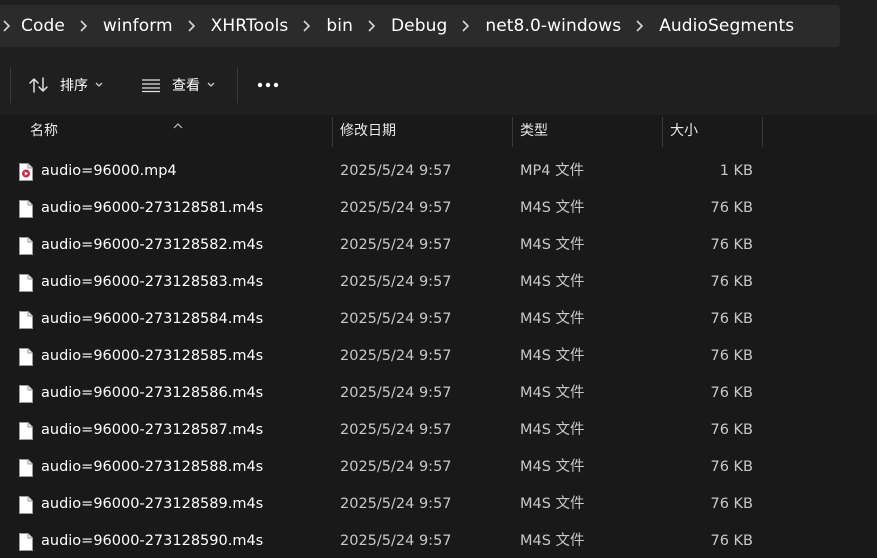 This screenshot has width=877, height=558. Describe the element at coordinates (178, 124) in the screenshot. I see `sort-ascending-icon` at that location.